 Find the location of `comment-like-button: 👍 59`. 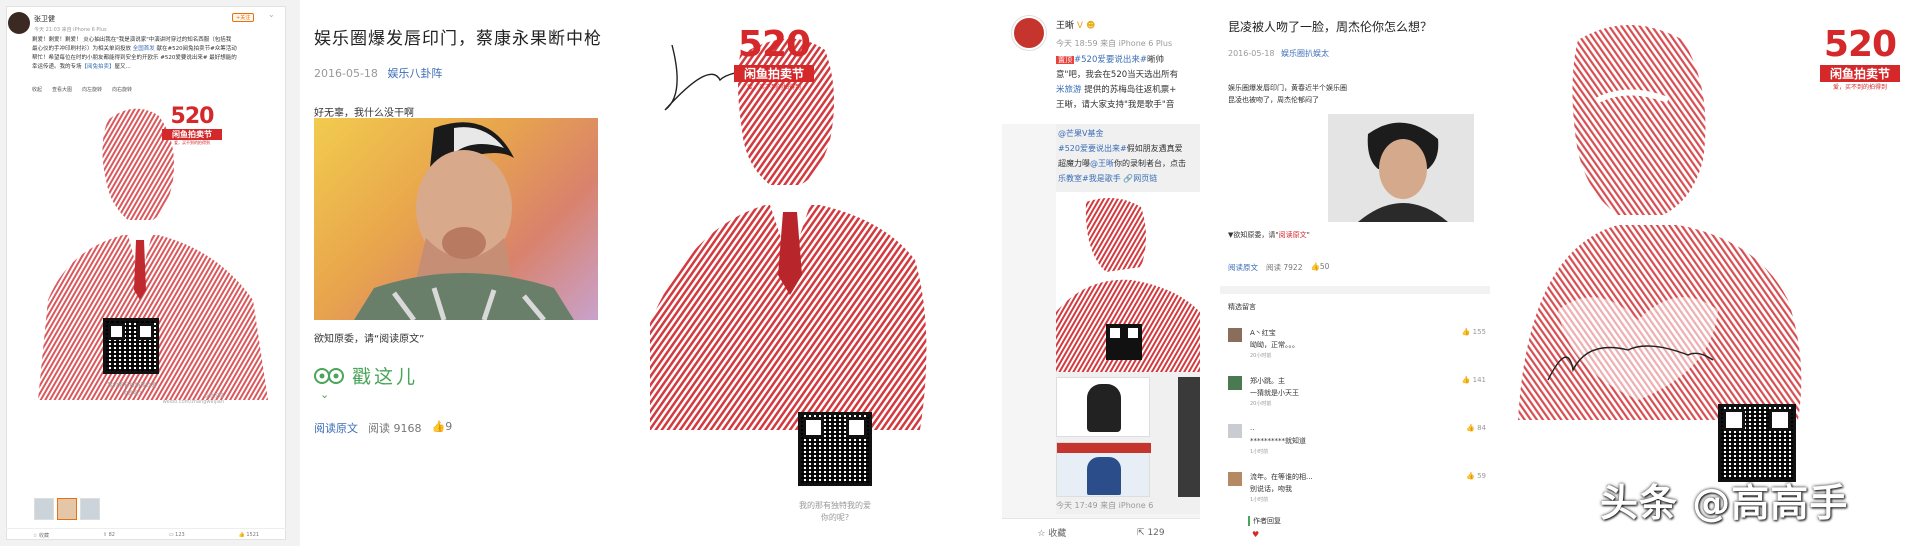

comment-like-button: 👍 59 is located at coordinates (1476, 476).